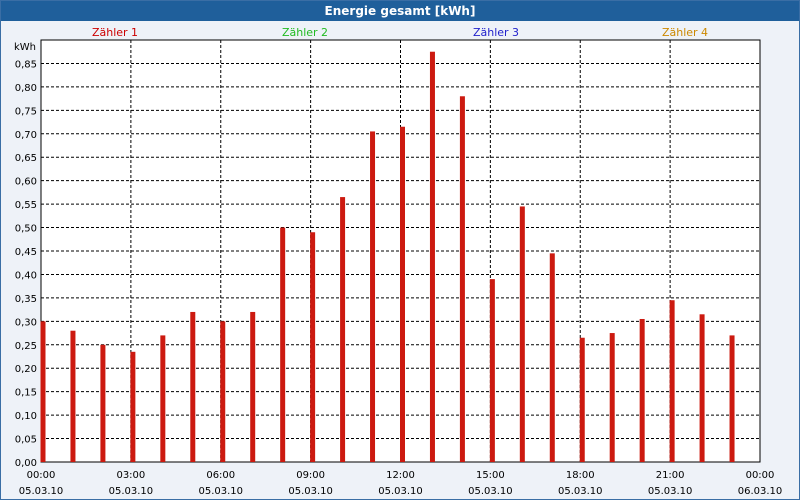  I want to click on legend: Zähler 1 Zähler 2 Zähler 3 Zähler 4, so click(400, 32).